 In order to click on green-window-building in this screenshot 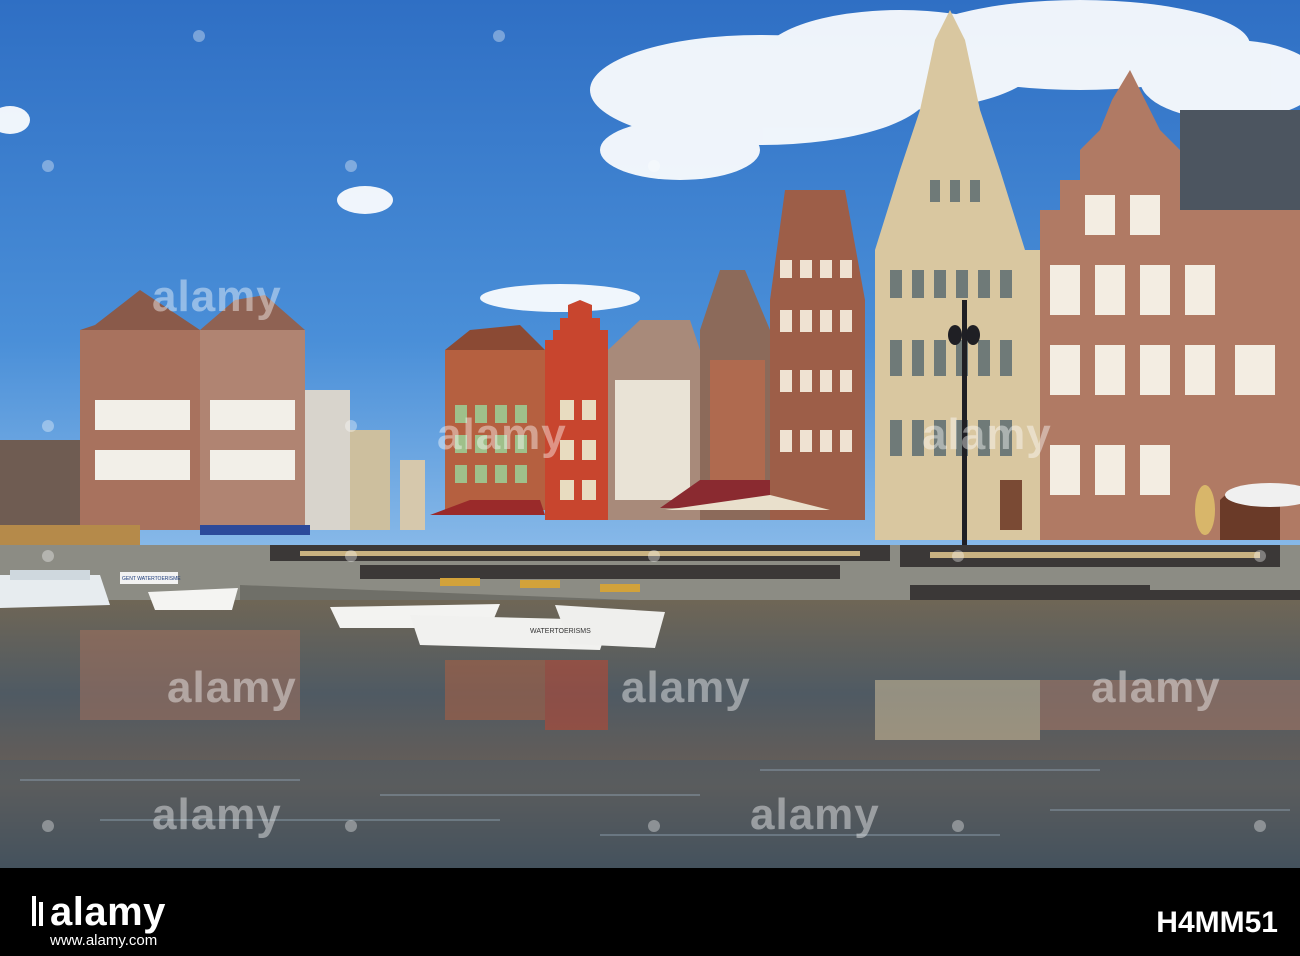, I will do `click(495, 417)`.